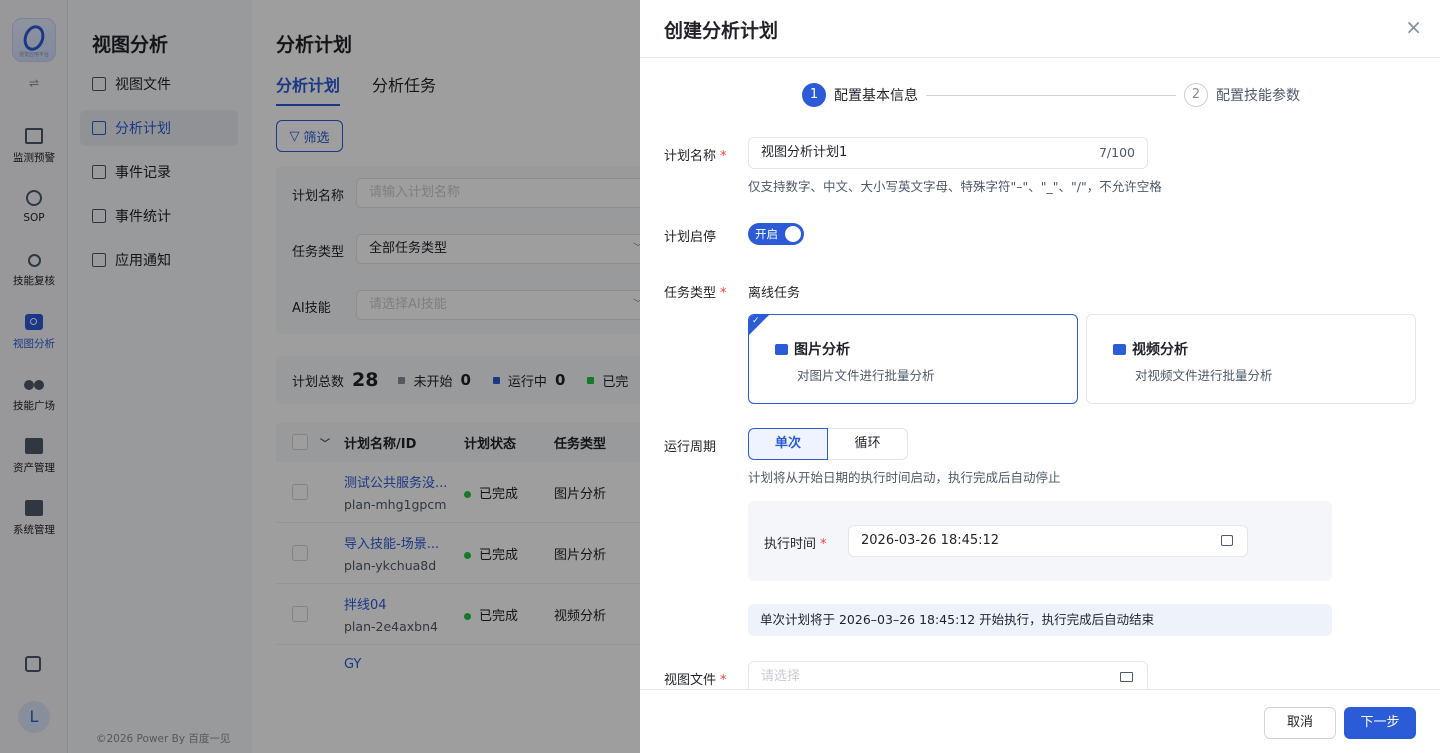 Image resolution: width=1440 pixels, height=753 pixels. I want to click on step-connector, so click(1051, 95).